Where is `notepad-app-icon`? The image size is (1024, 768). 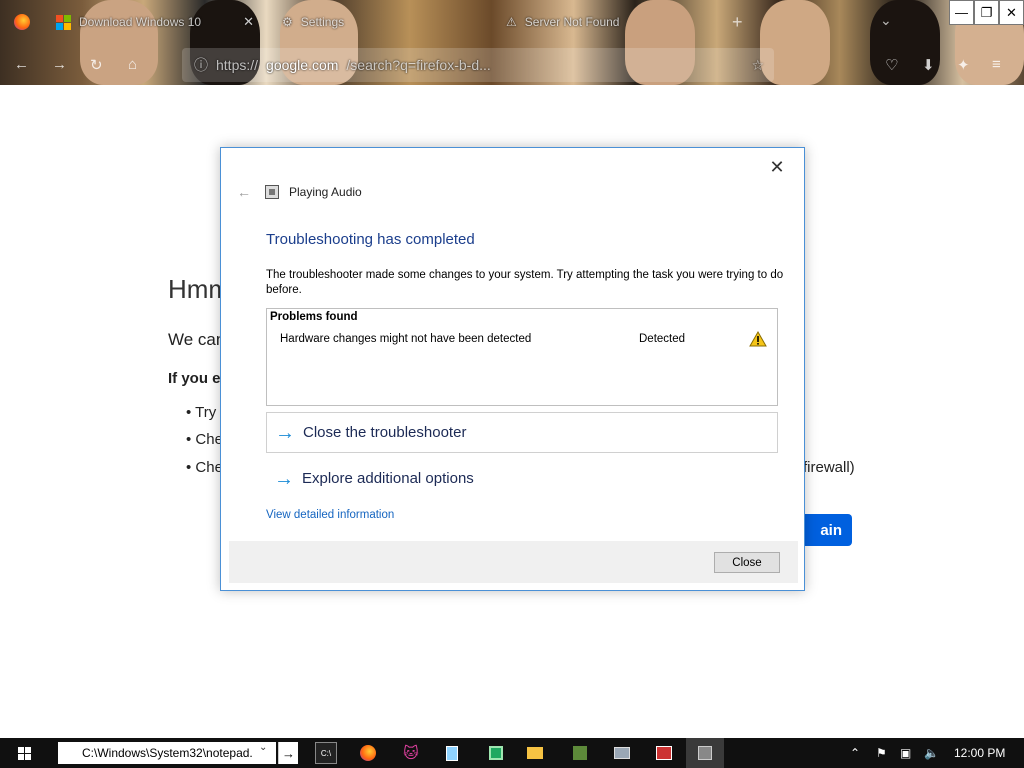 notepad-app-icon is located at coordinates (452, 753).